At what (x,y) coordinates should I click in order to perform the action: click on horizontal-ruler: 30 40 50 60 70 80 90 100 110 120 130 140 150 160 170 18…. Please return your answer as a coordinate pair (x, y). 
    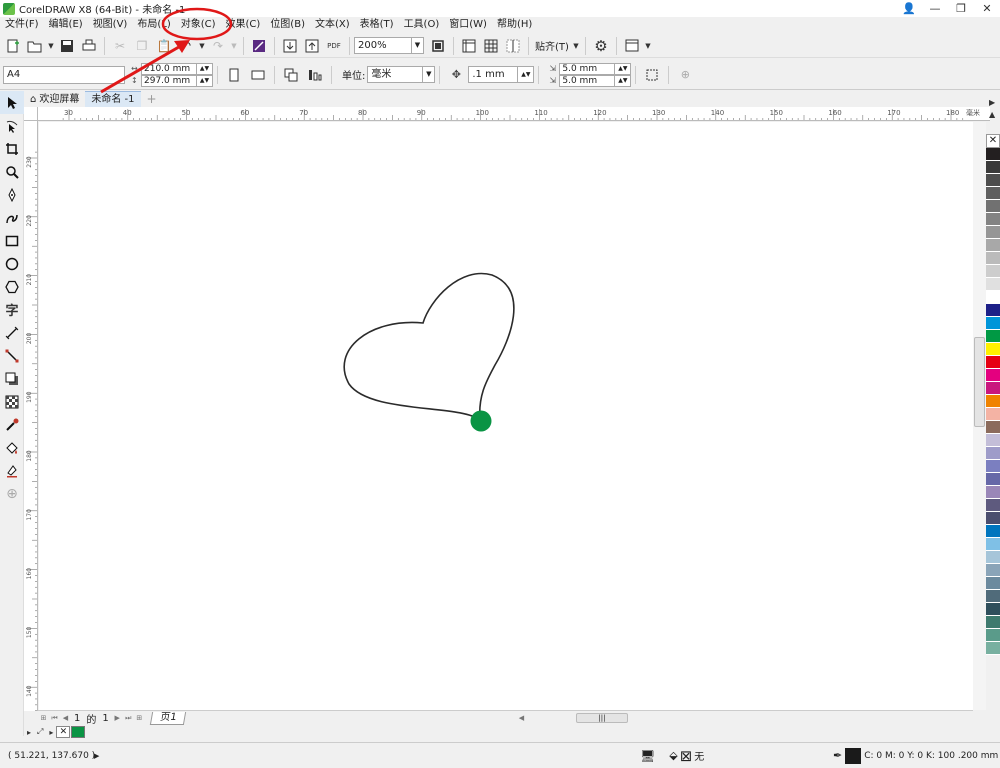
    Looking at the image, I should click on (514, 114).